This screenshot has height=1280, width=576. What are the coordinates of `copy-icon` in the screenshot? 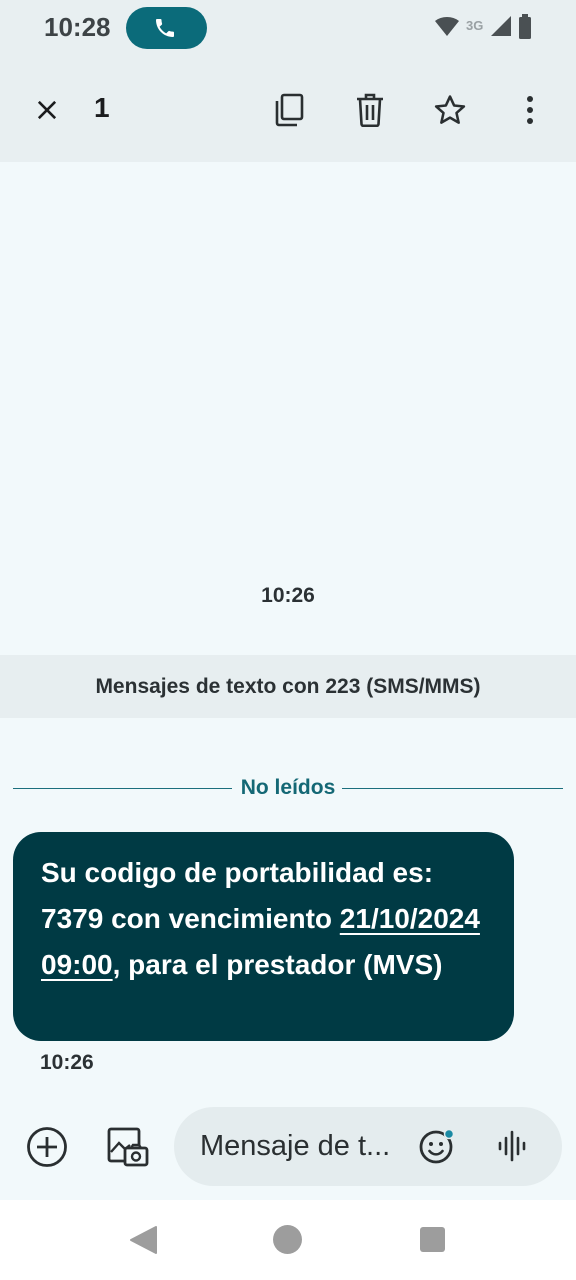 It's located at (289, 110).